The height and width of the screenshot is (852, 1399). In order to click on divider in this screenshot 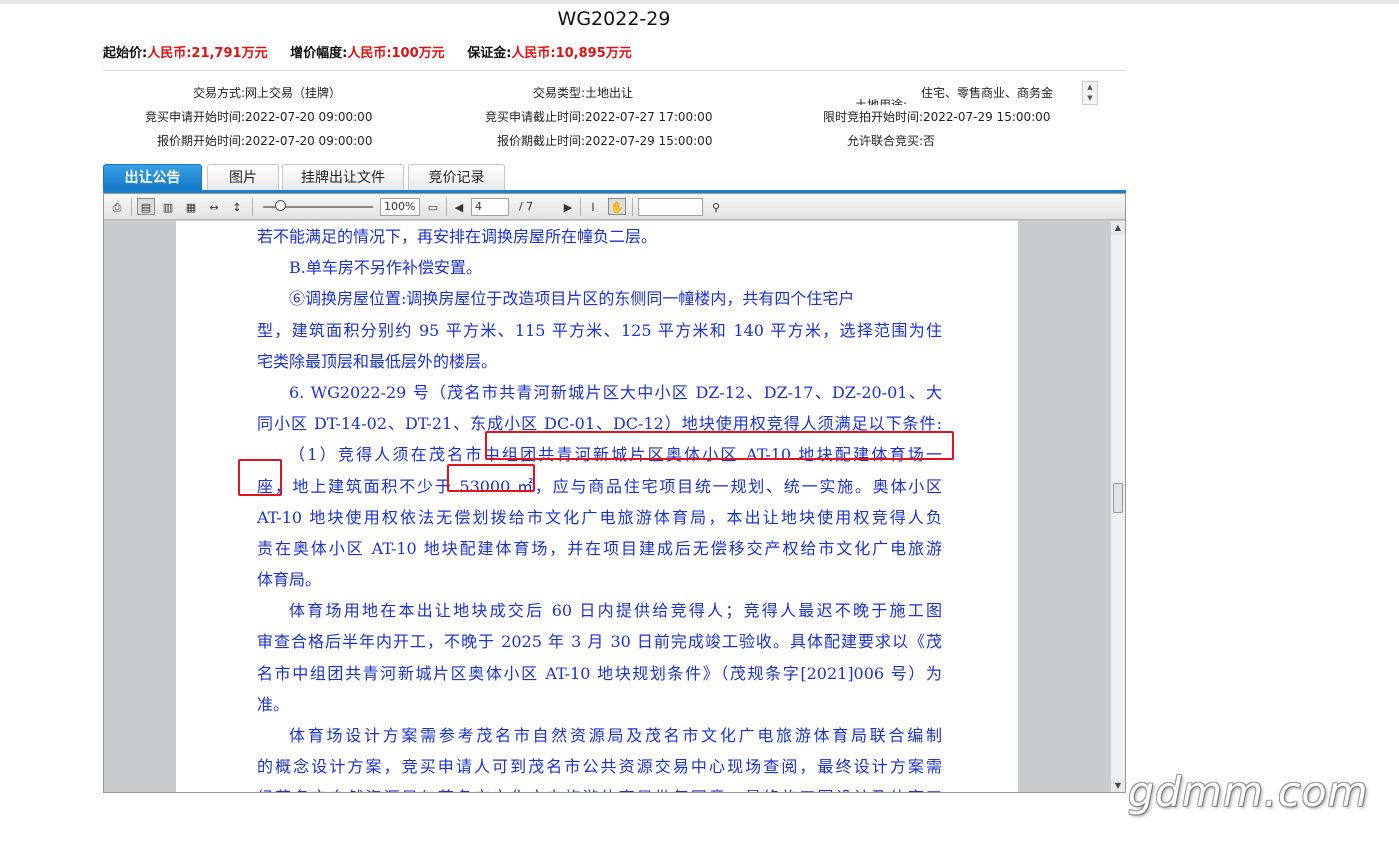, I will do `click(614, 70)`.